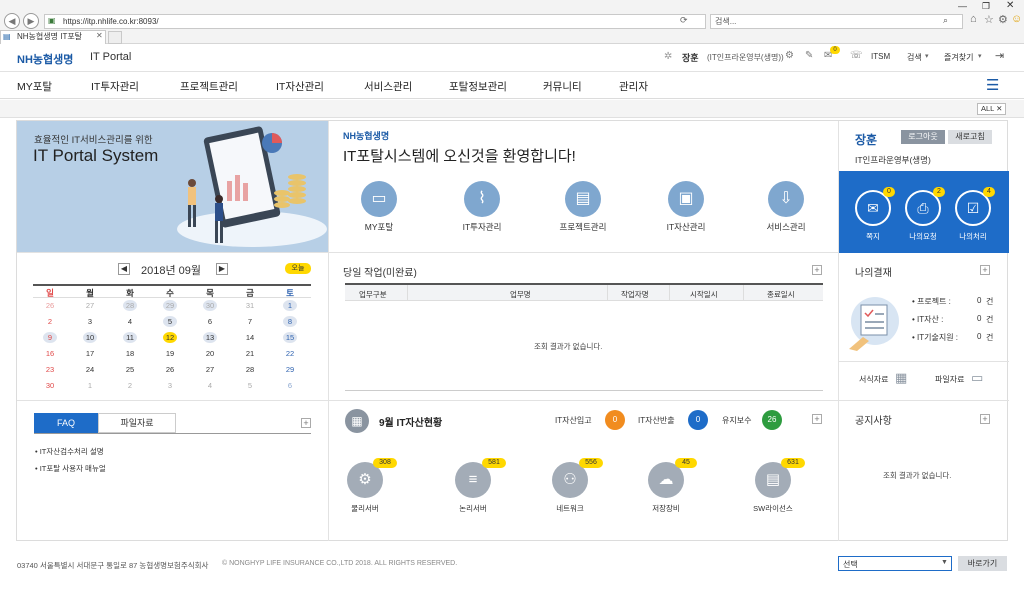  I want to click on nav-portal-info: 포탈정보관리, so click(478, 86).